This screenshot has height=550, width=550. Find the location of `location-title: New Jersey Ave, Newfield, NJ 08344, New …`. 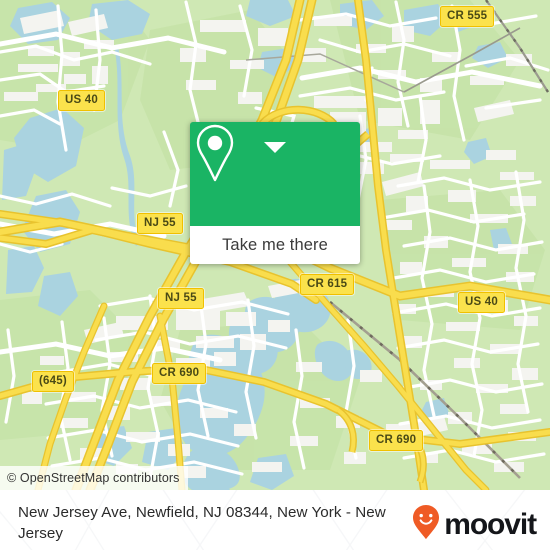

location-title: New Jersey Ave, Newfield, NJ 08344, New … is located at coordinates (202, 523).